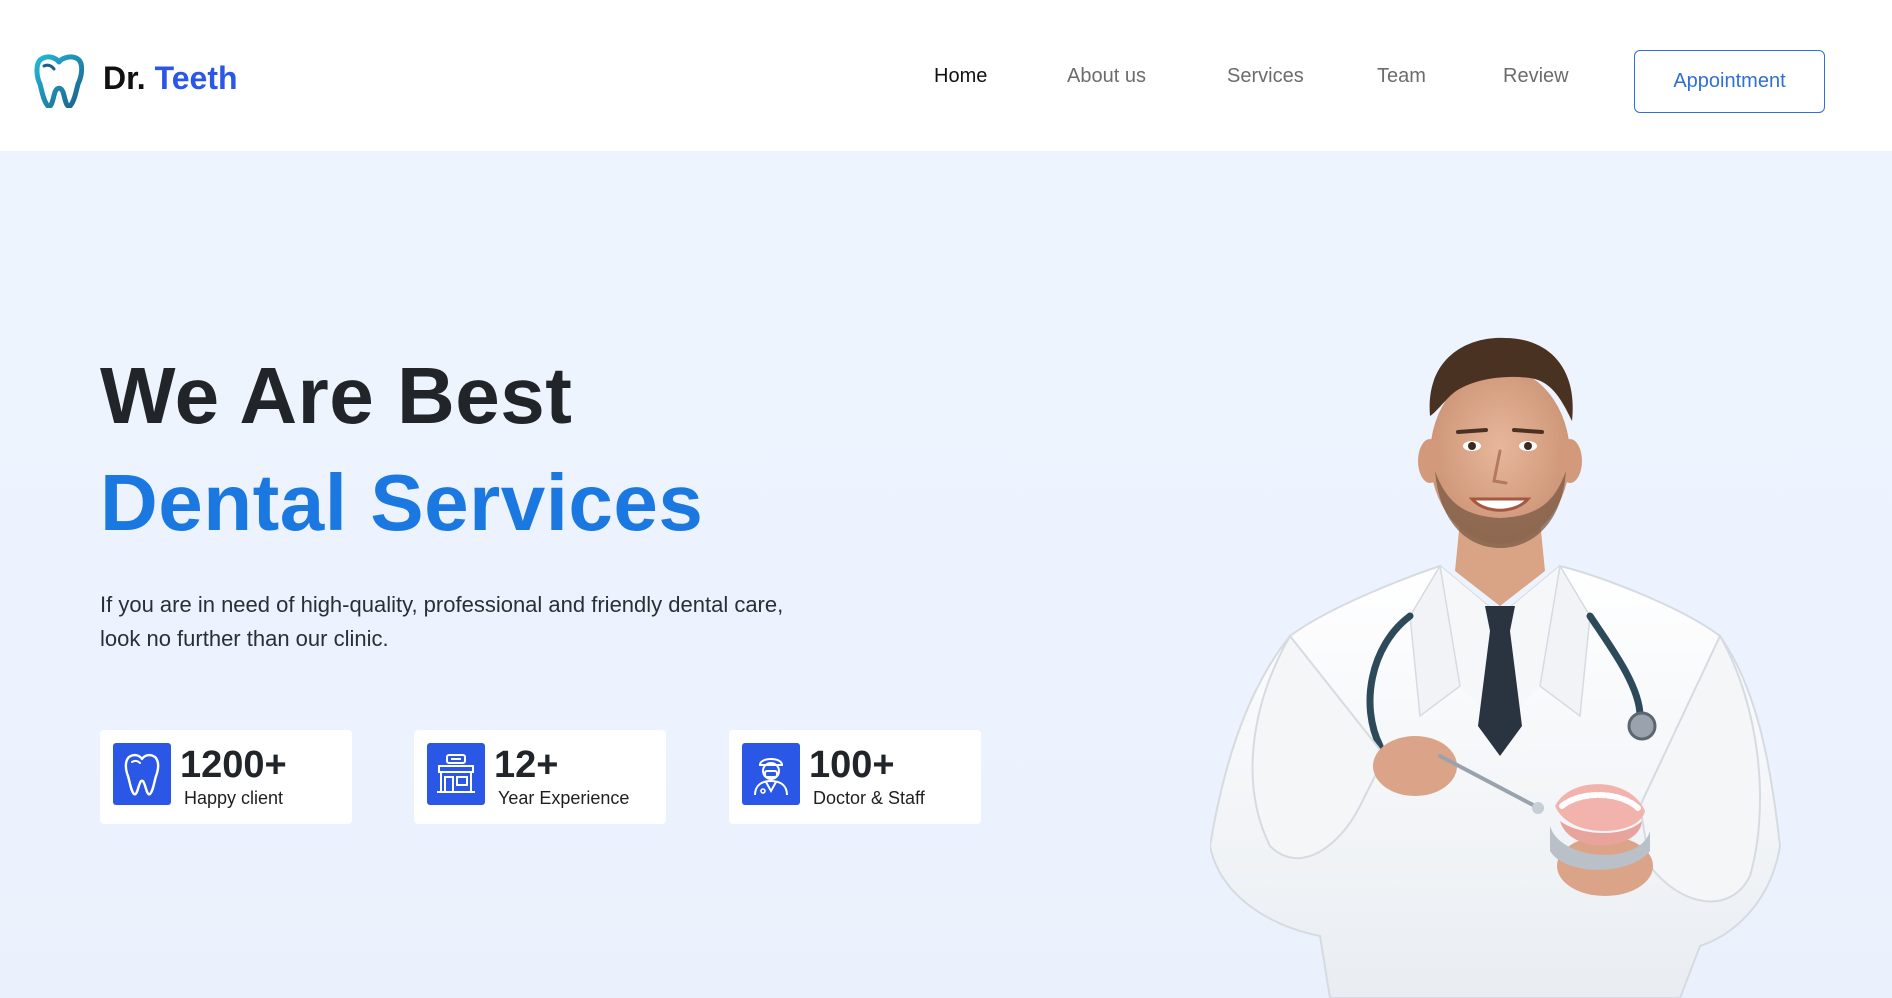 Image resolution: width=1892 pixels, height=998 pixels. I want to click on clinic-icon, so click(456, 773).